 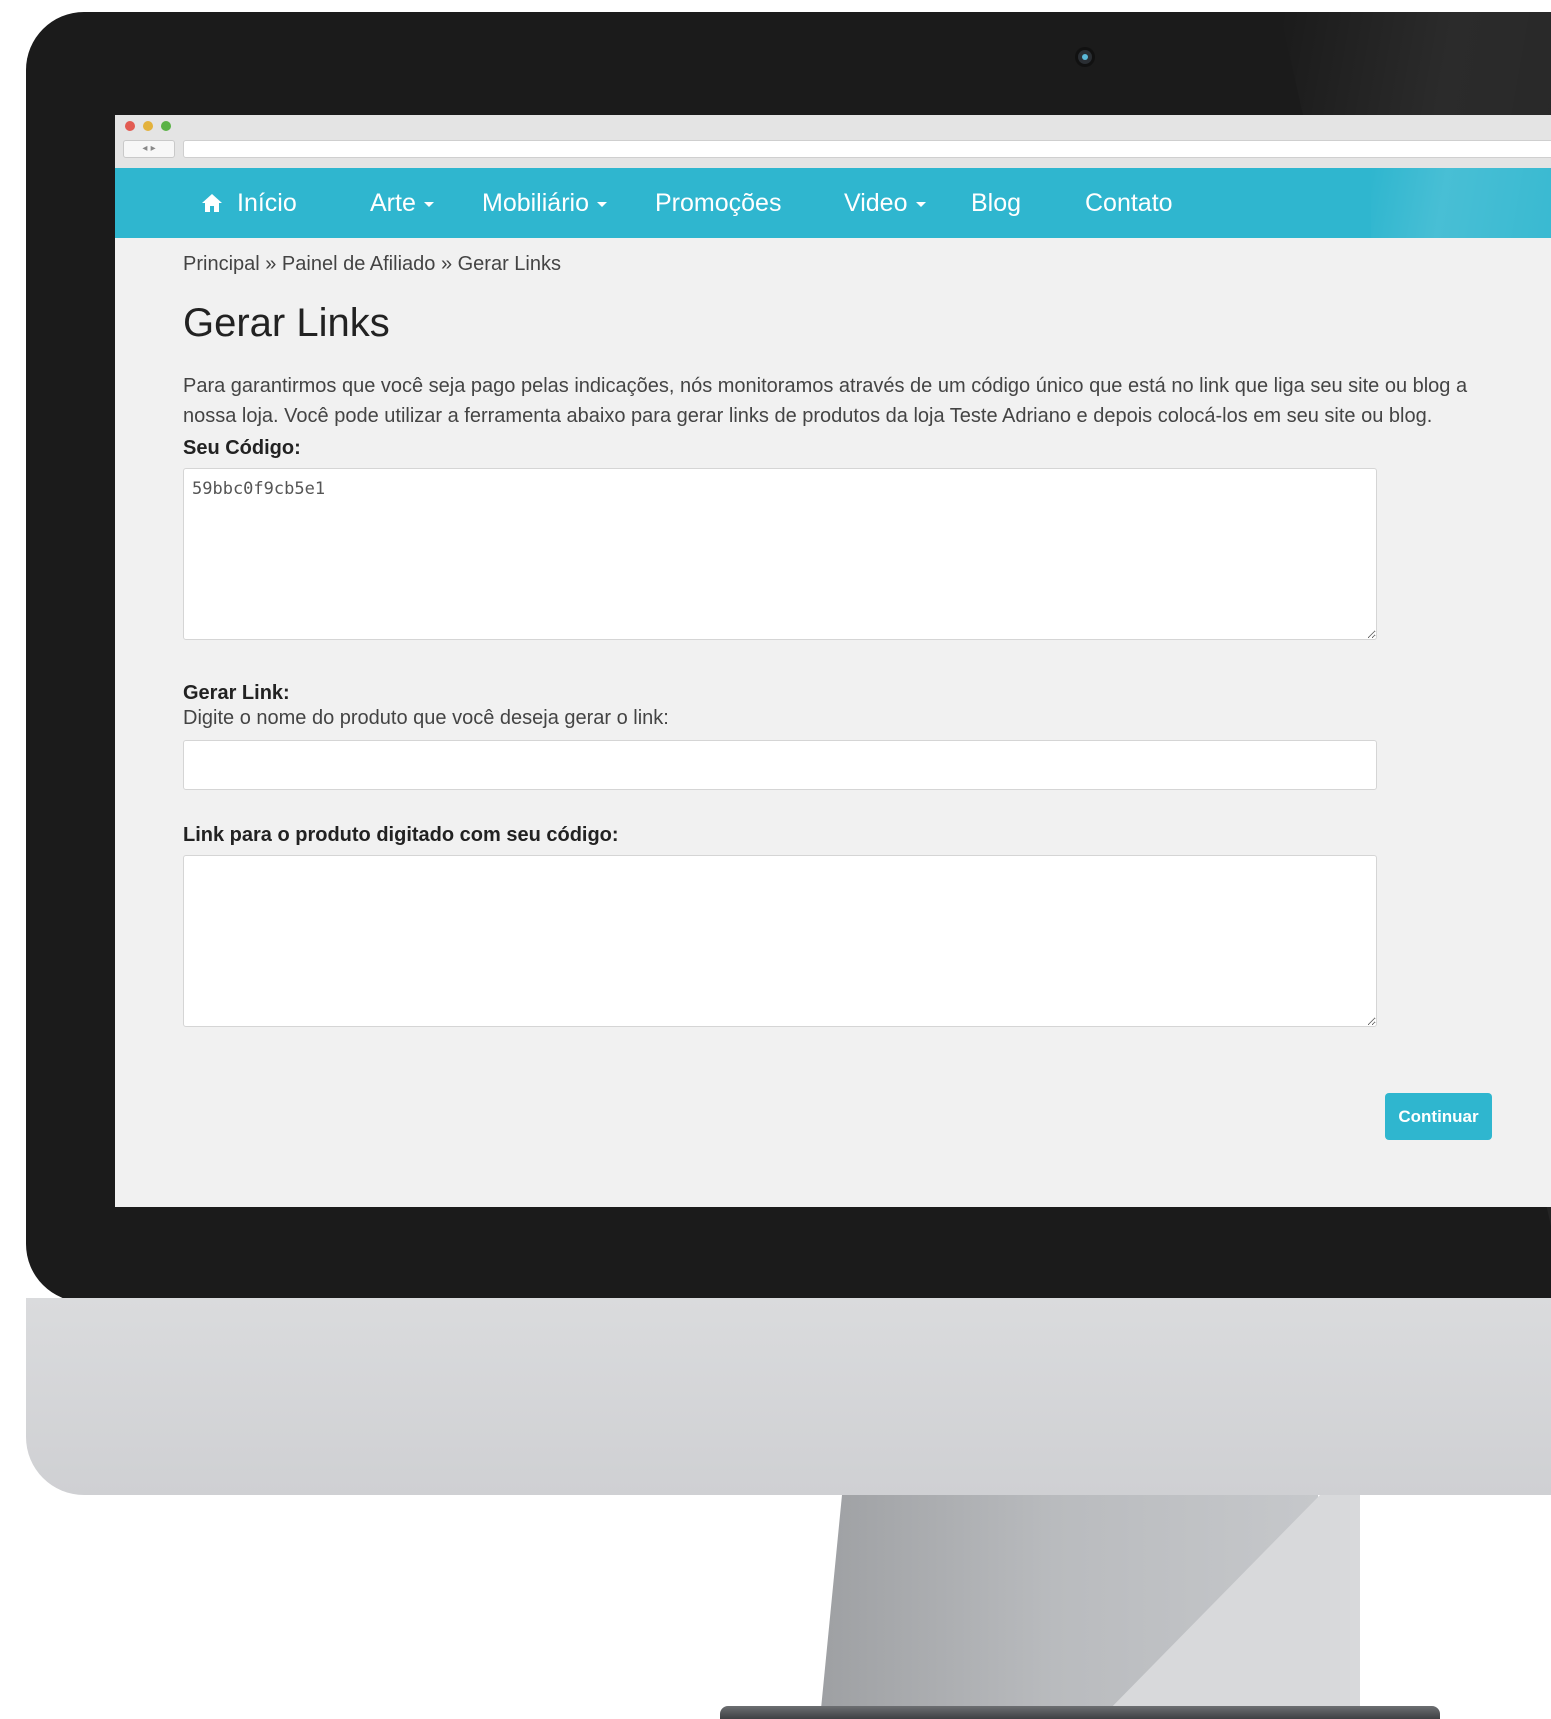 I want to click on minimize-window-button, so click(x=148, y=126).